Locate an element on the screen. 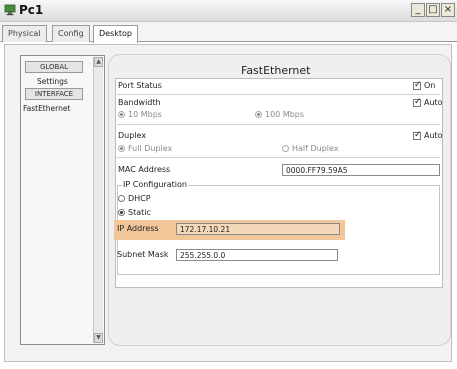  bandwidth-100-label: 100 Mbps is located at coordinates (285, 114).